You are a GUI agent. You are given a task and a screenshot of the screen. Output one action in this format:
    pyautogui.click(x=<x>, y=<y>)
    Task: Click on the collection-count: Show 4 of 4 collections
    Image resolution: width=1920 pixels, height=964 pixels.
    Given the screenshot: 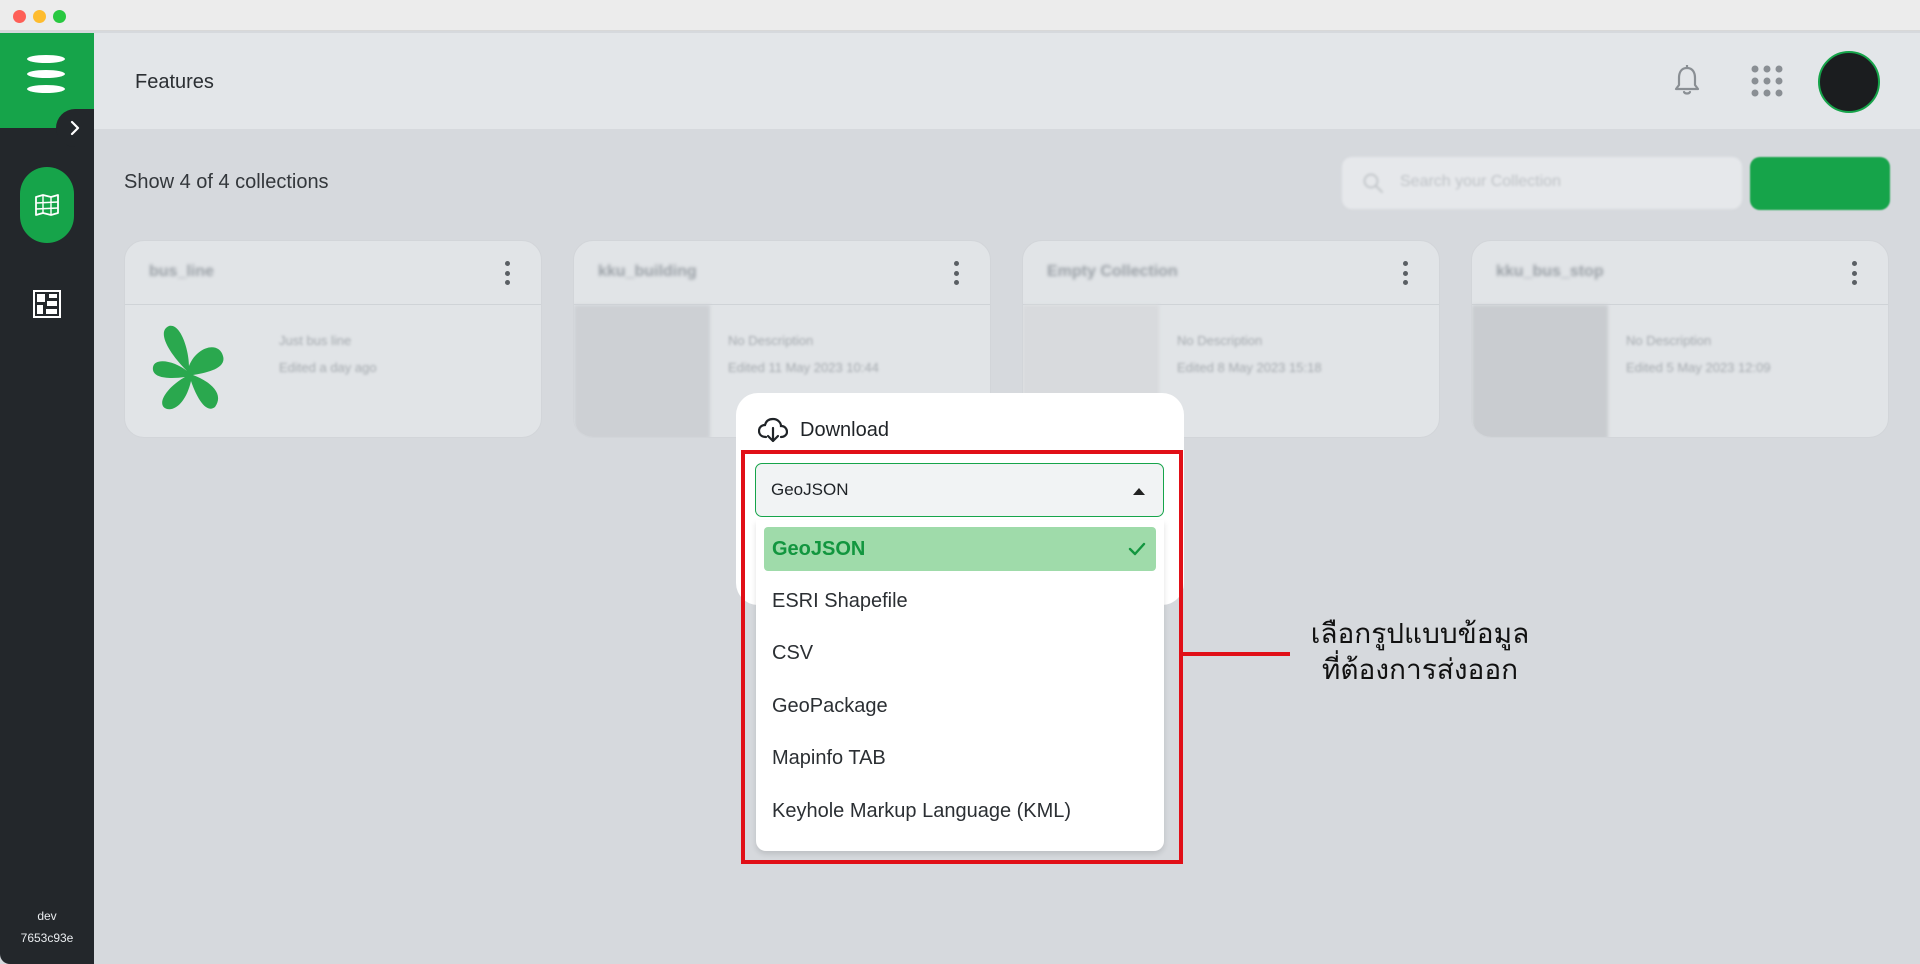 What is the action you would take?
    pyautogui.click(x=226, y=182)
    